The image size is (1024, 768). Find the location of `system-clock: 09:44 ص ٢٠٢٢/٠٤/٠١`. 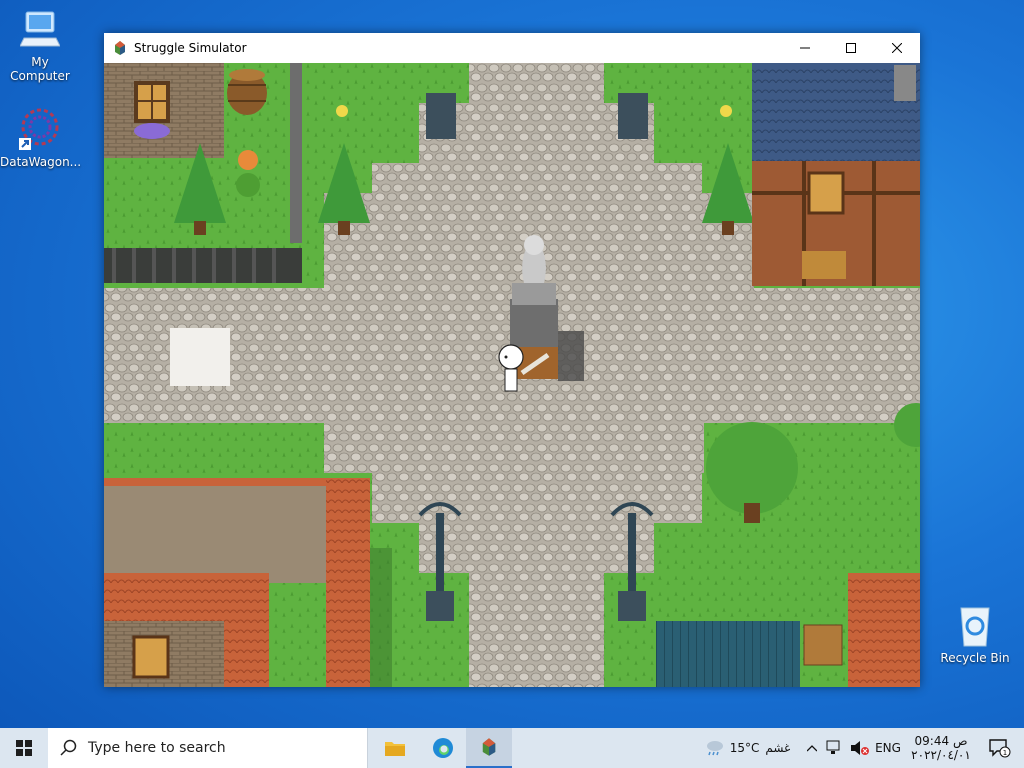

system-clock: 09:44 ص ٢٠٢٢/٠٤/٠١ is located at coordinates (941, 748).